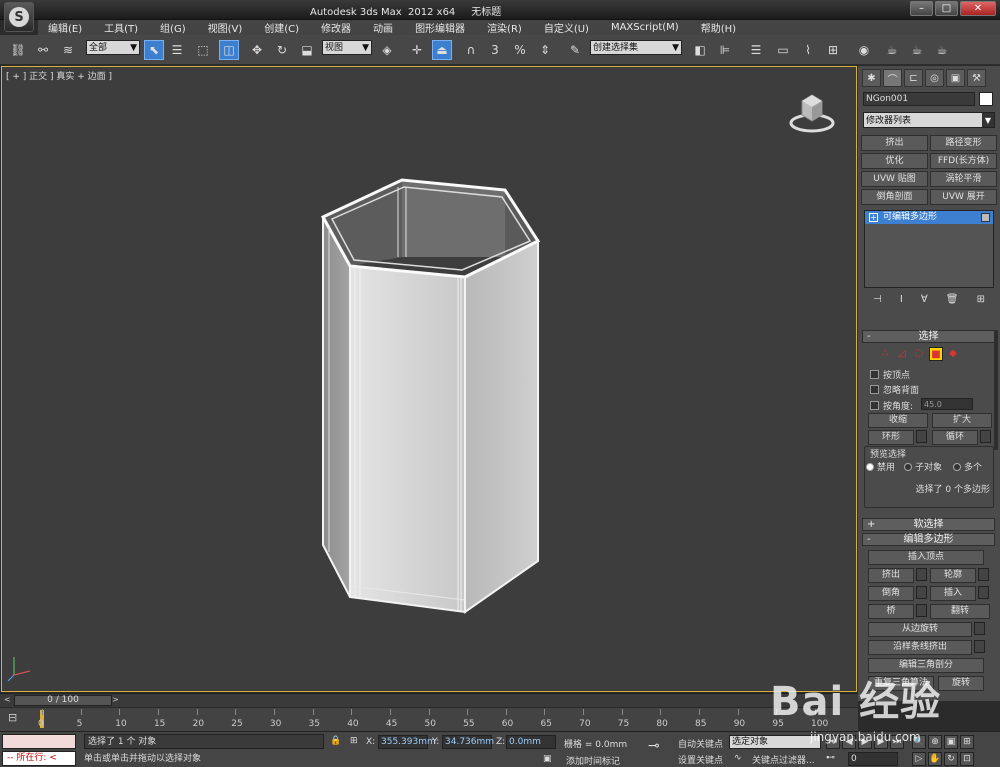  I want to click on vertex-mode-icon: ∴, so click(885, 354).